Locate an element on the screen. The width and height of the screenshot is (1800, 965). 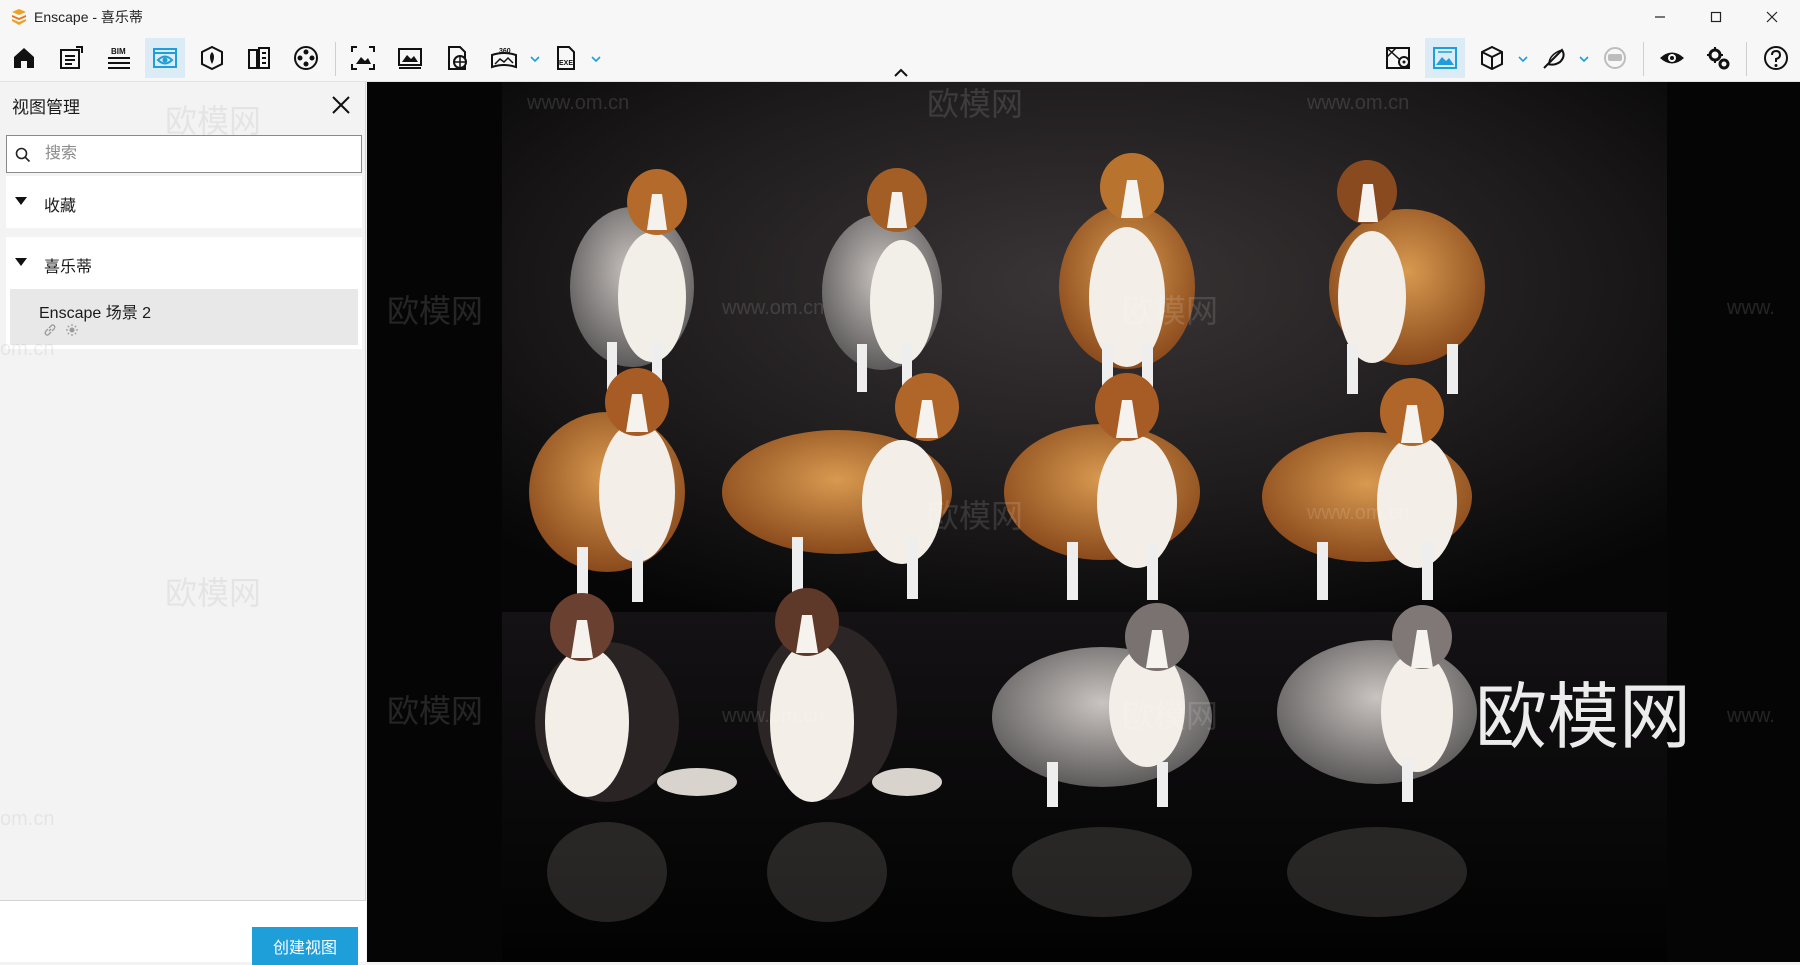
home-button is located at coordinates (24, 58).